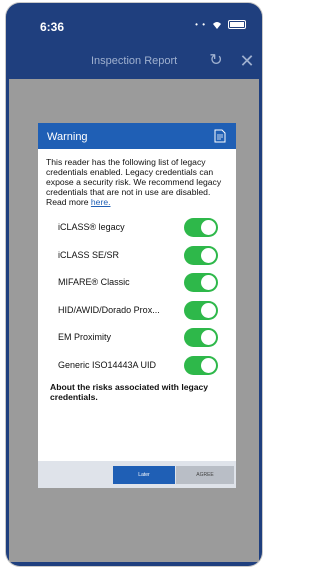 This screenshot has height=569, width=320. What do you see at coordinates (144, 475) in the screenshot?
I see `later-button: Later` at bounding box center [144, 475].